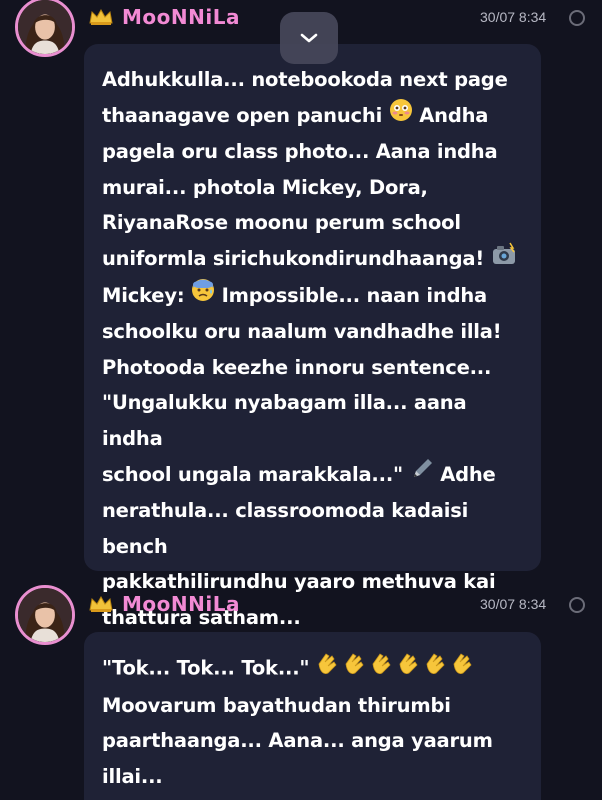  I want to click on line-text: Andha, so click(454, 115).